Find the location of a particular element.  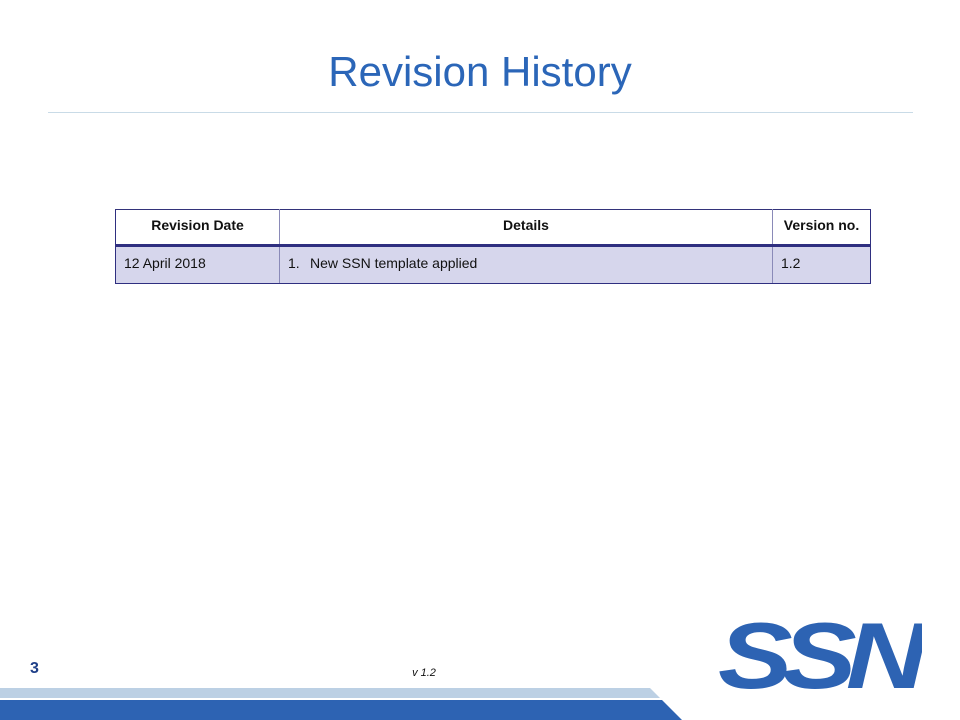

cell-details: 1. New SSN template applied is located at coordinates (526, 264).